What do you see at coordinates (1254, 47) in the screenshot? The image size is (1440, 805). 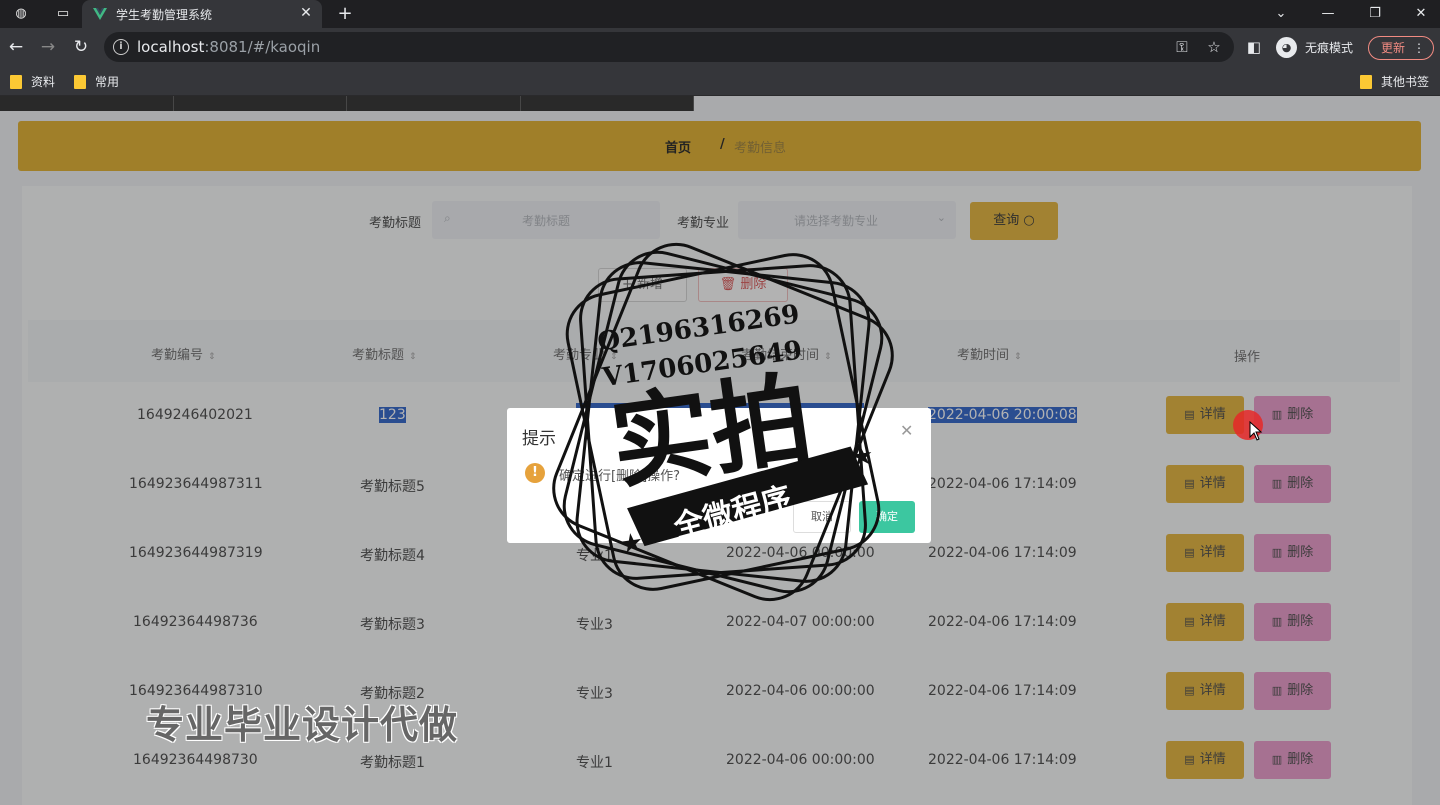 I see `side-panel-icon: ◧` at bounding box center [1254, 47].